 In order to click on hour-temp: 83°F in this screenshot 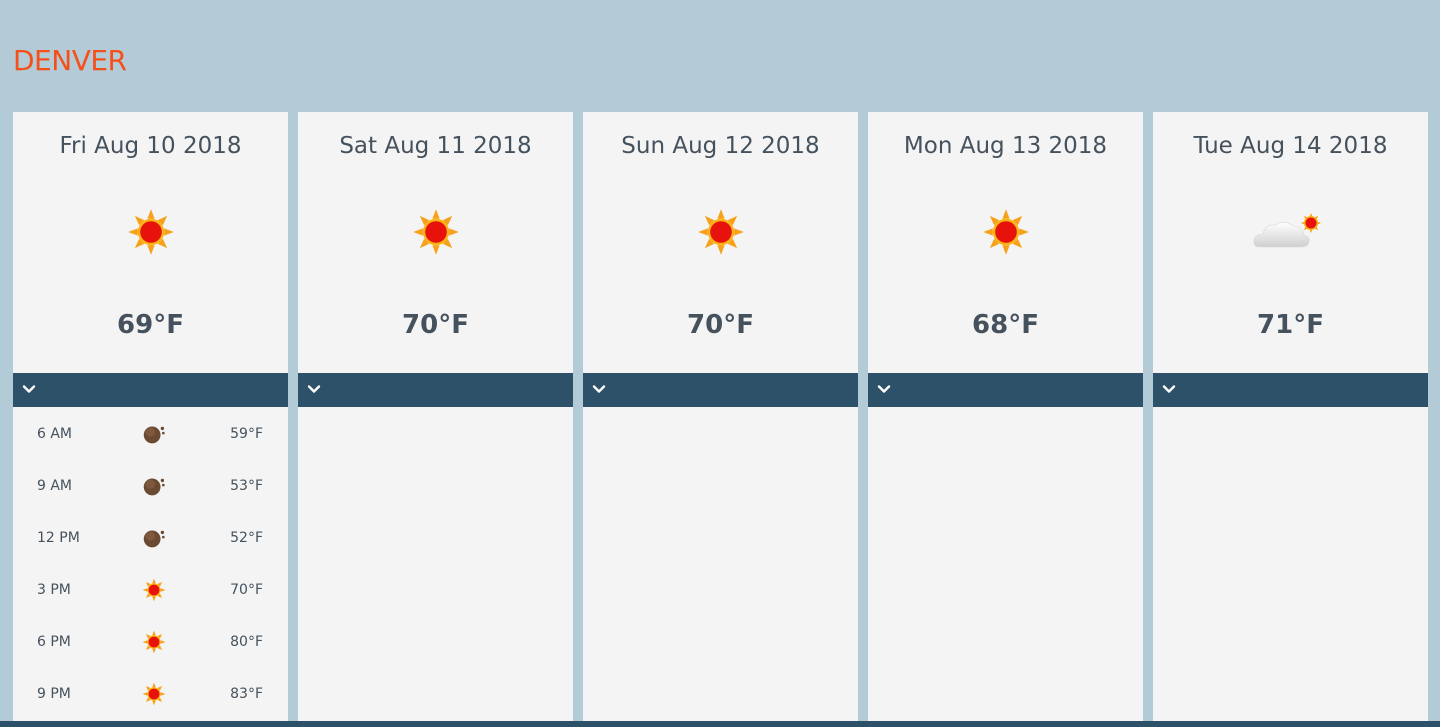, I will do `click(246, 694)`.